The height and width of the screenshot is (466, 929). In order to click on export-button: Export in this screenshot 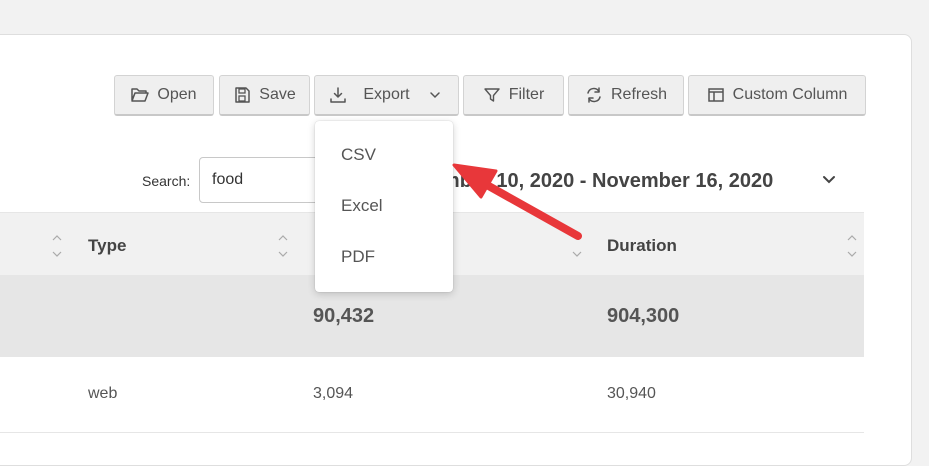, I will do `click(386, 95)`.